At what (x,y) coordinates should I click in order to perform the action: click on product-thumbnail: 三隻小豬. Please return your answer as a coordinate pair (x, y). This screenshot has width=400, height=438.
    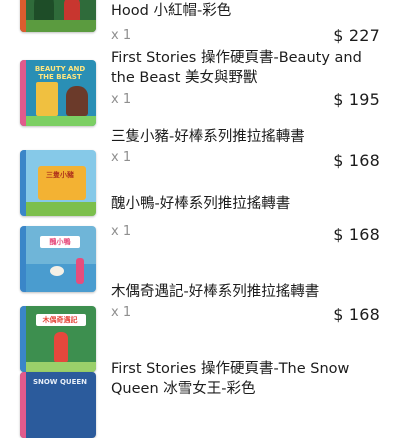
    Looking at the image, I should click on (58, 183).